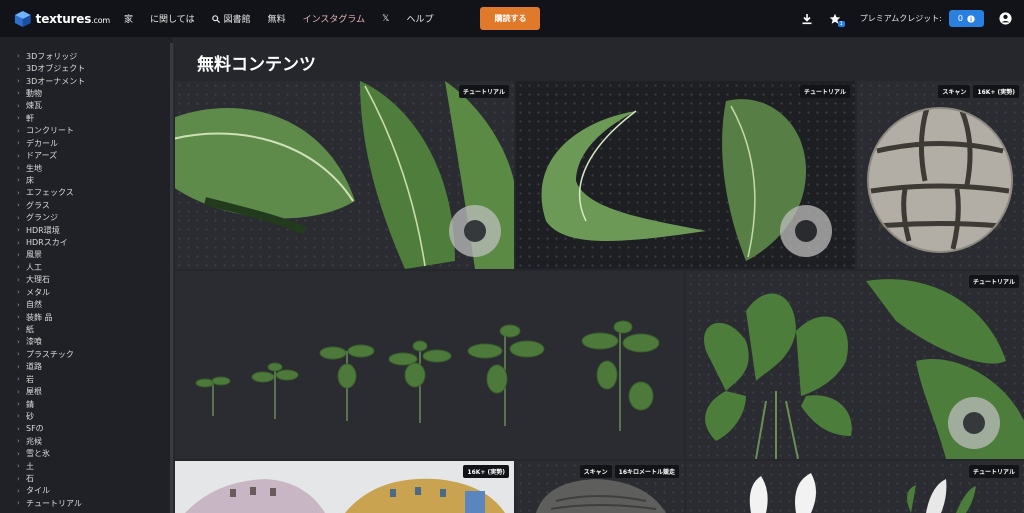 The height and width of the screenshot is (513, 1024). Describe the element at coordinates (899, 18) in the screenshot. I see `header-tools: 1 プレミアムクレジット: 0` at that location.